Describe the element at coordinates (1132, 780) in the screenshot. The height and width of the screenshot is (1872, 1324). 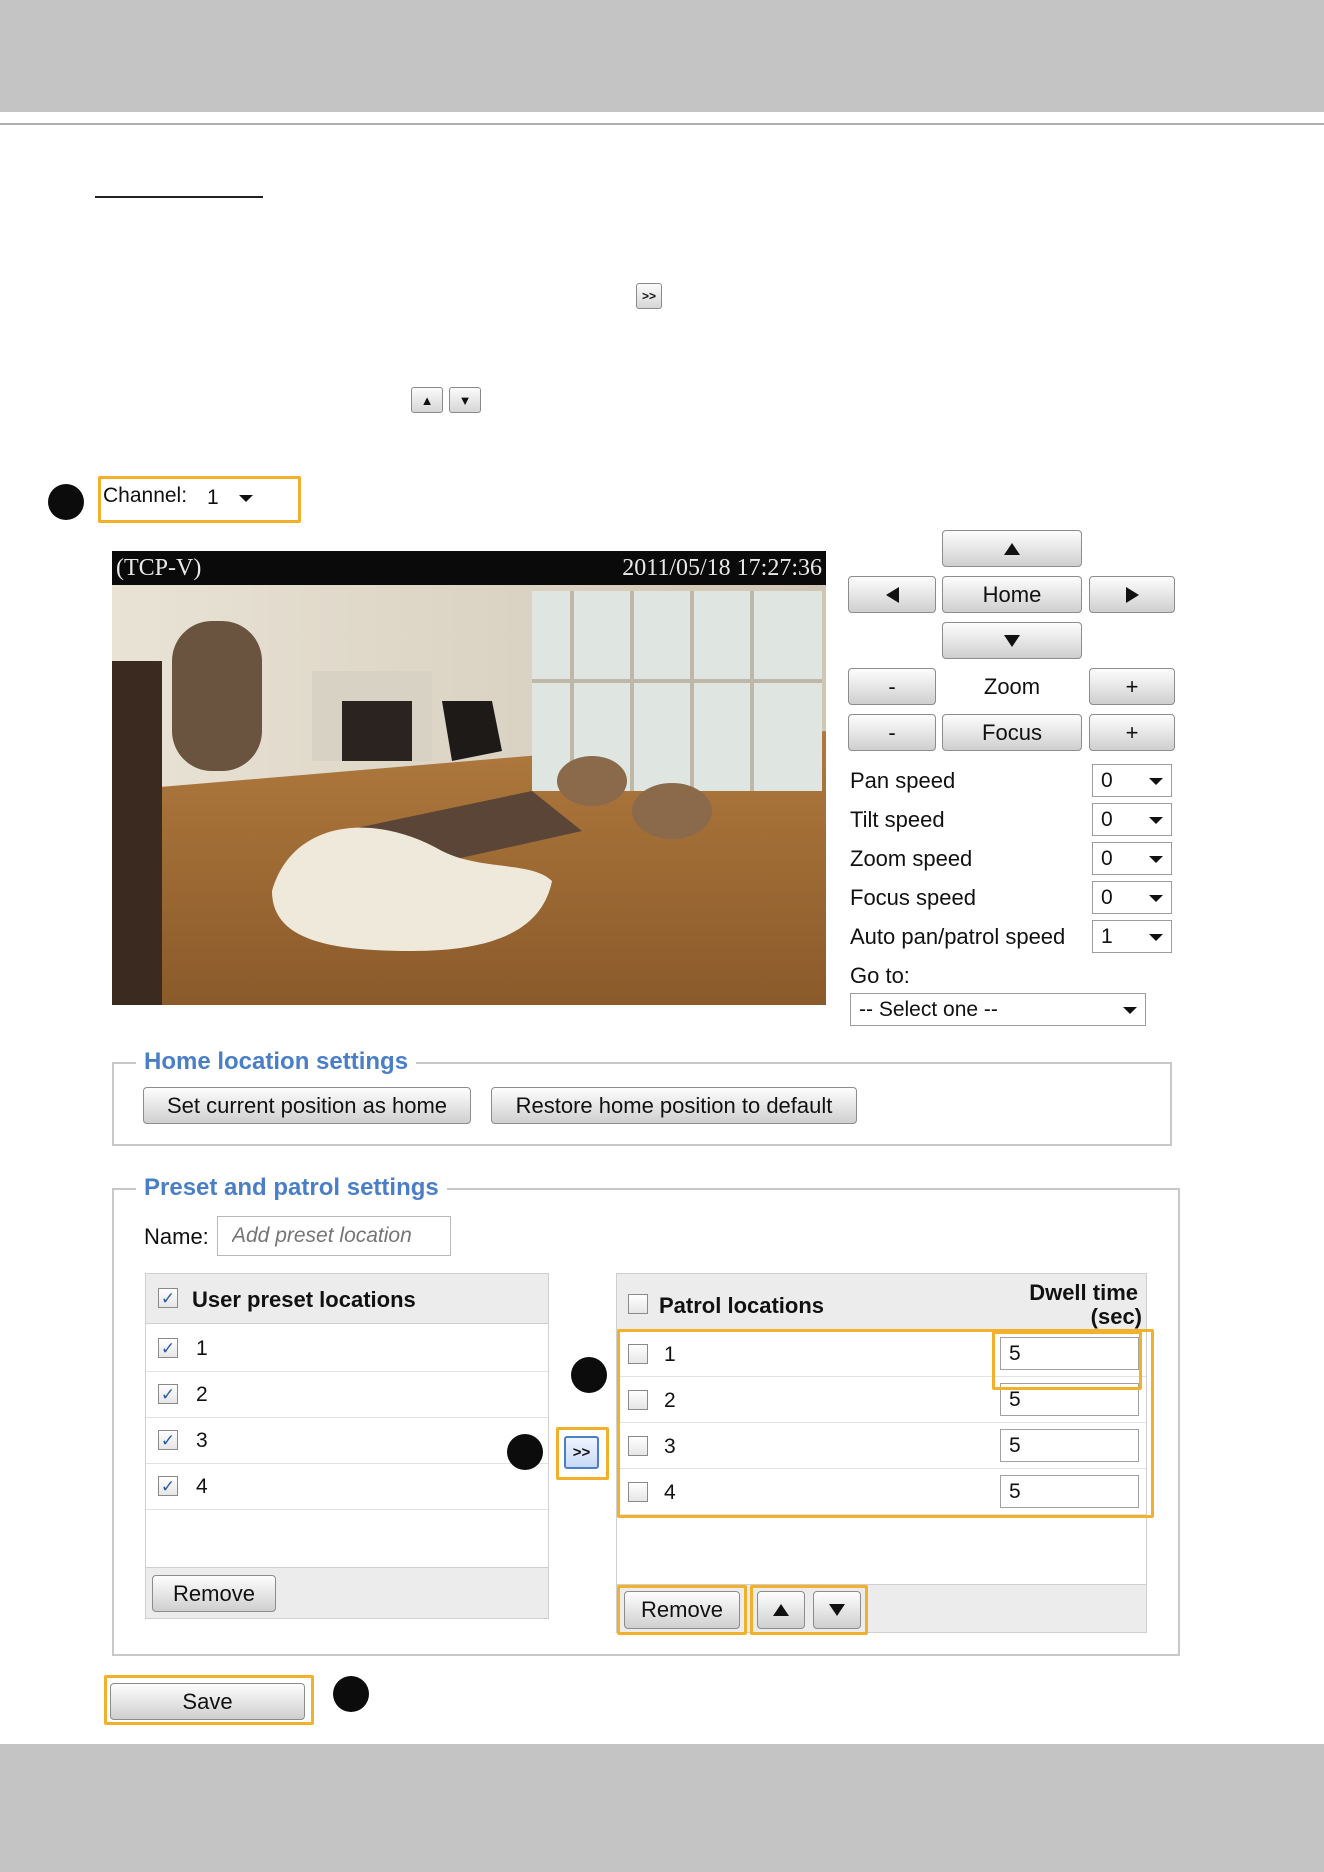
I see `pan-speed-select: 0` at that location.